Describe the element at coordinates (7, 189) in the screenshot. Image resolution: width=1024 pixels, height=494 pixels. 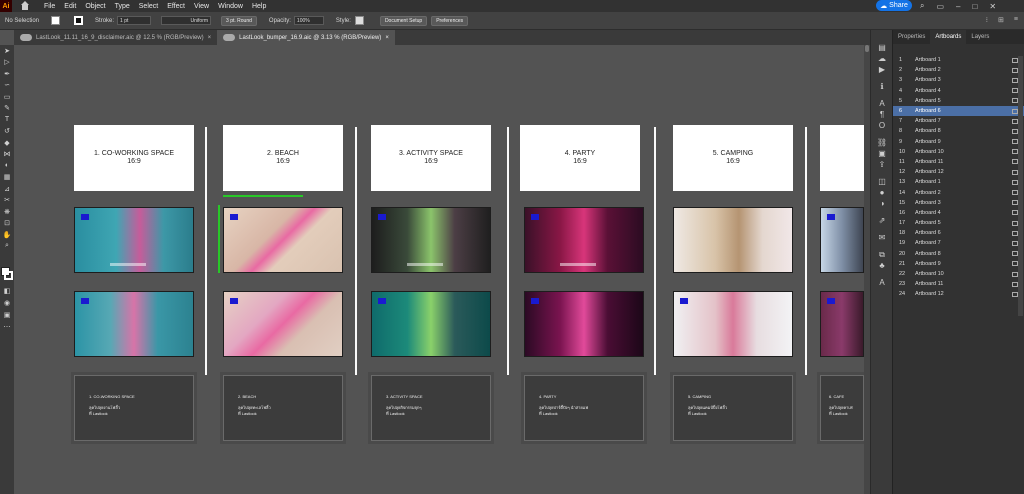
I see `eyedropper-tool-icon: ⊿` at that location.